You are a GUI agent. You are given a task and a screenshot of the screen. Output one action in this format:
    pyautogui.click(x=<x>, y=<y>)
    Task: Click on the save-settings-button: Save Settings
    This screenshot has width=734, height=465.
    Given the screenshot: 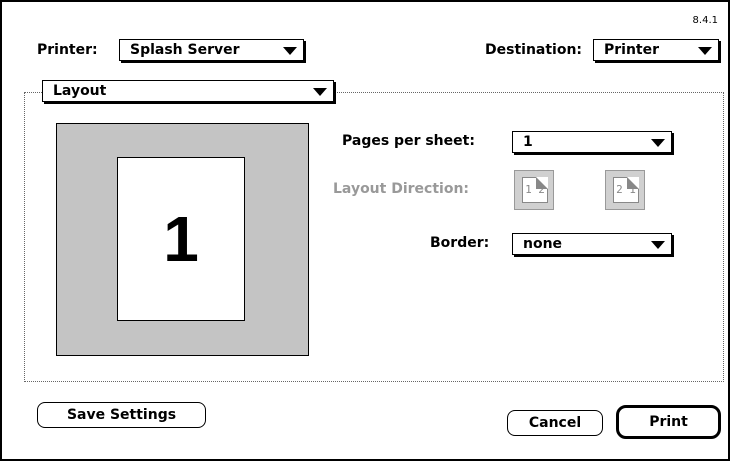 What is the action you would take?
    pyautogui.click(x=121, y=415)
    